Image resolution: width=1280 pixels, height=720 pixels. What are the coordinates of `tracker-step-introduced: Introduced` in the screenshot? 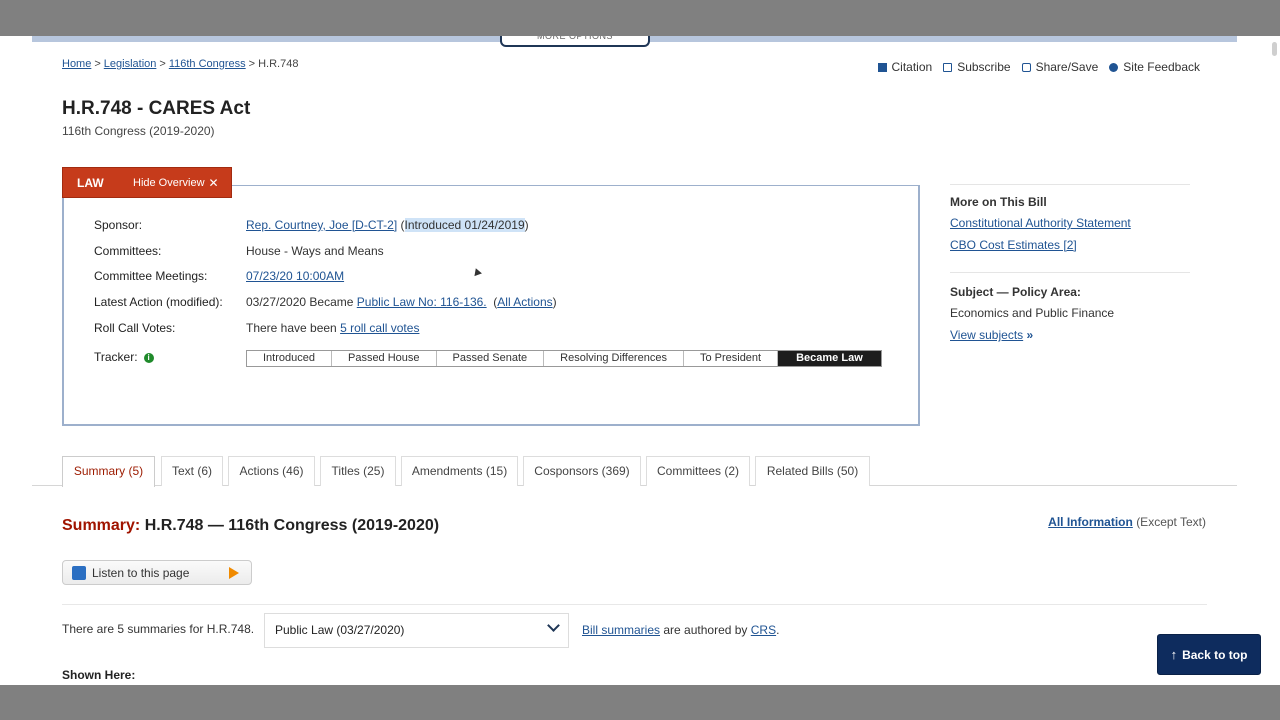 It's located at (289, 358).